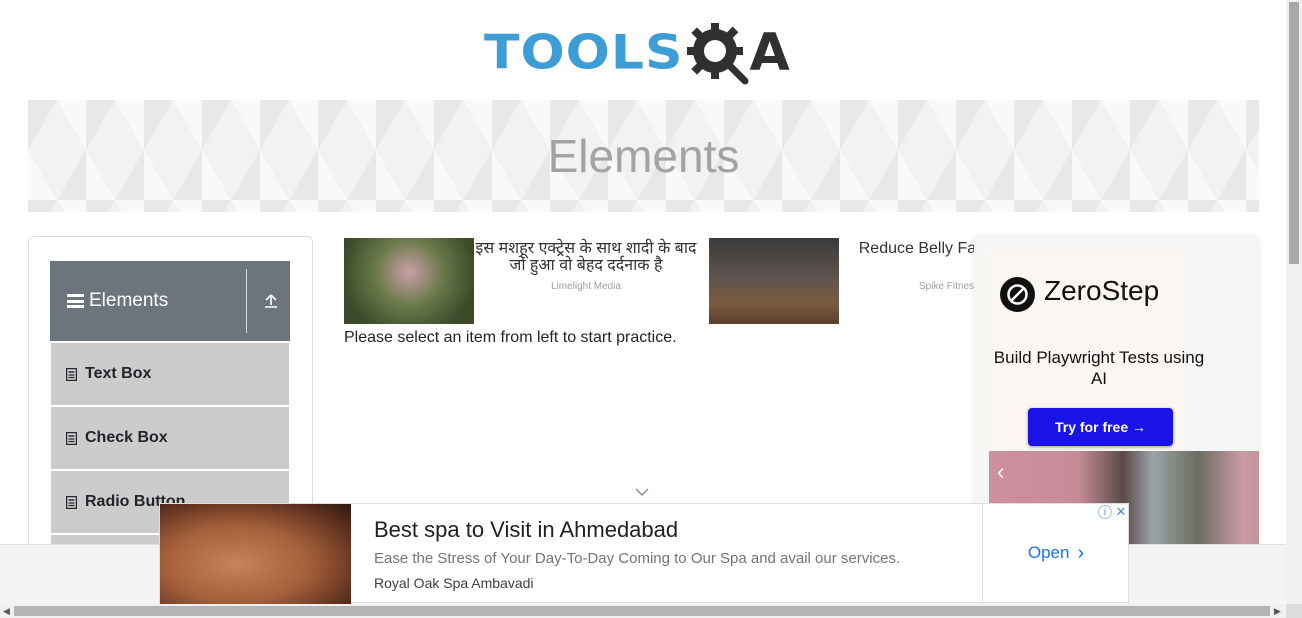 This screenshot has width=1302, height=618. What do you see at coordinates (1102, 290) in the screenshot?
I see `zerostep-brand: ZeroStep` at bounding box center [1102, 290].